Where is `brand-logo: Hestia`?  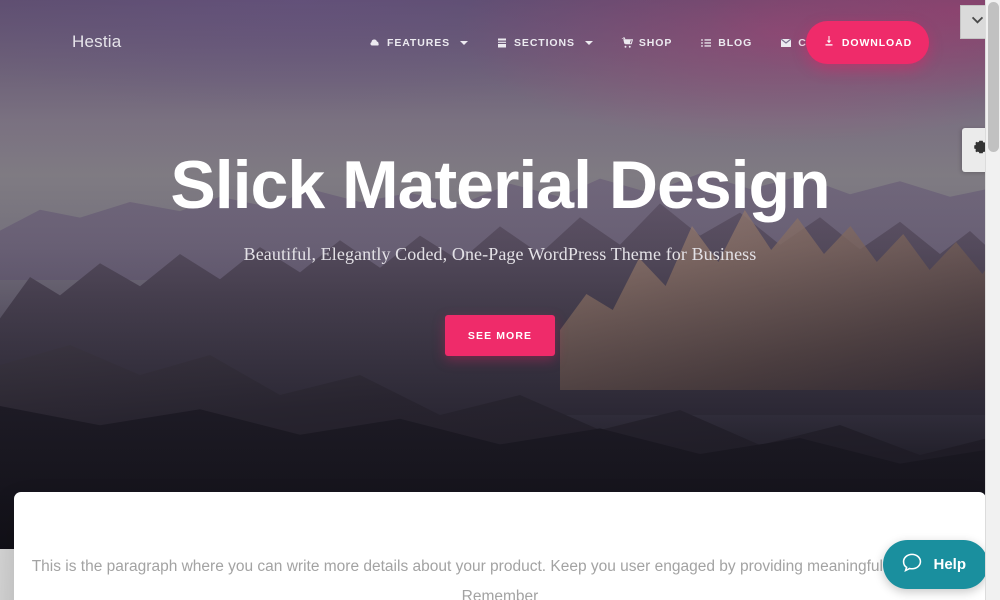
brand-logo: Hestia is located at coordinates (96, 42).